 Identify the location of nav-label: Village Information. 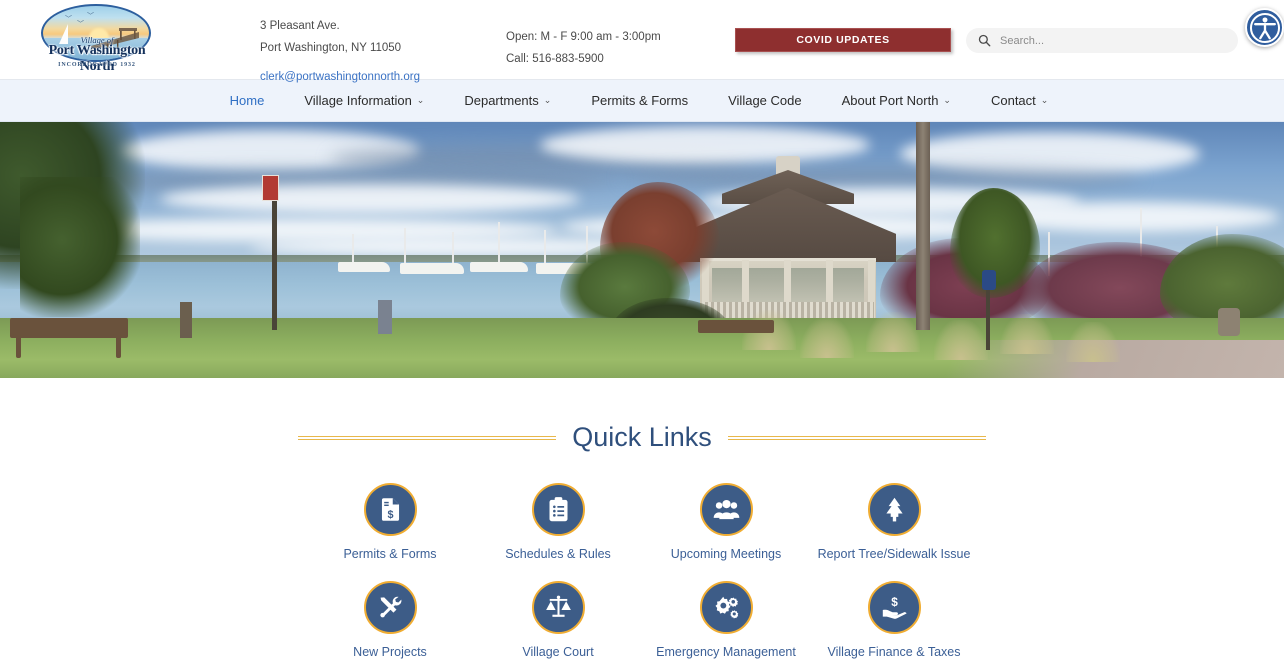
(358, 100).